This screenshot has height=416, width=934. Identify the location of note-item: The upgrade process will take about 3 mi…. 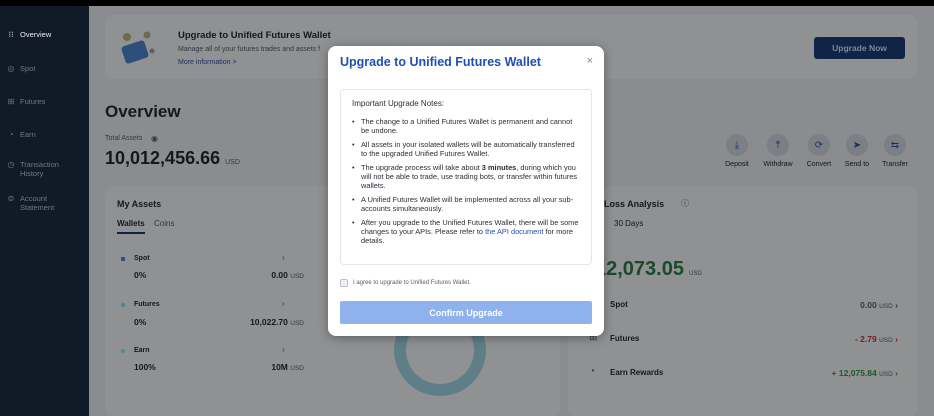
(466, 177).